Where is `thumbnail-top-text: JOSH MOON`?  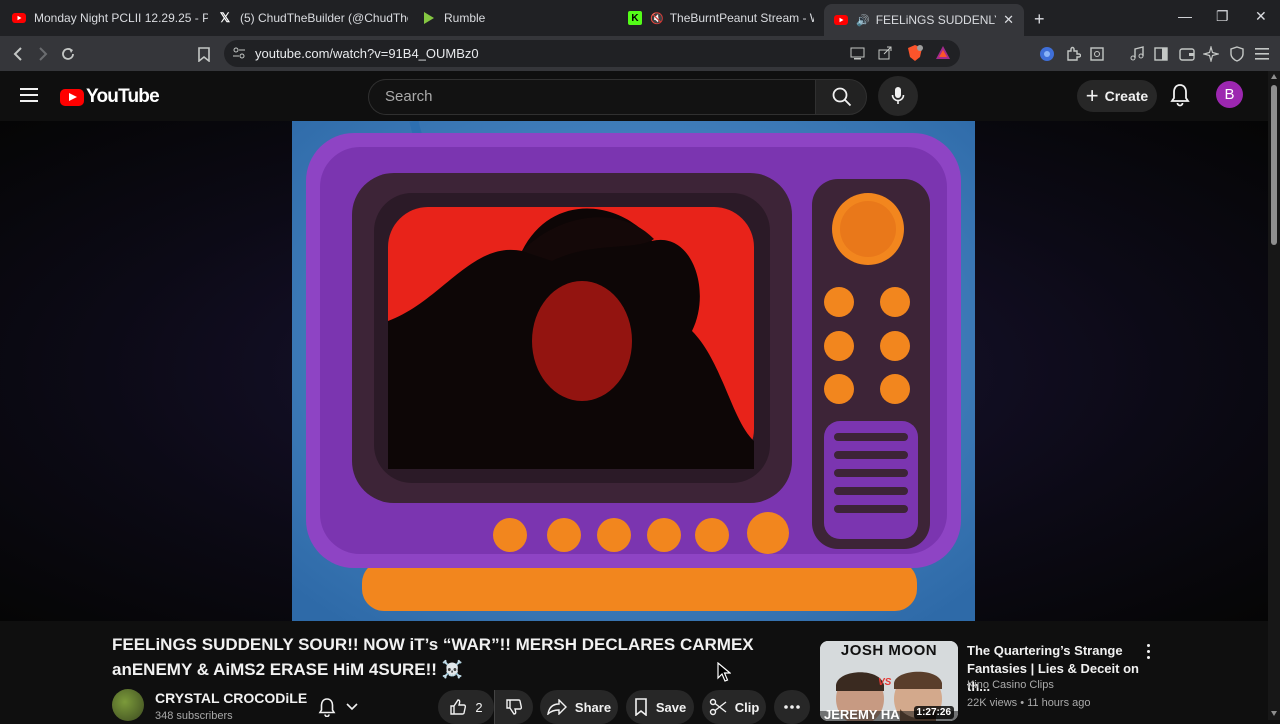
thumbnail-top-text: JOSH MOON is located at coordinates (889, 650).